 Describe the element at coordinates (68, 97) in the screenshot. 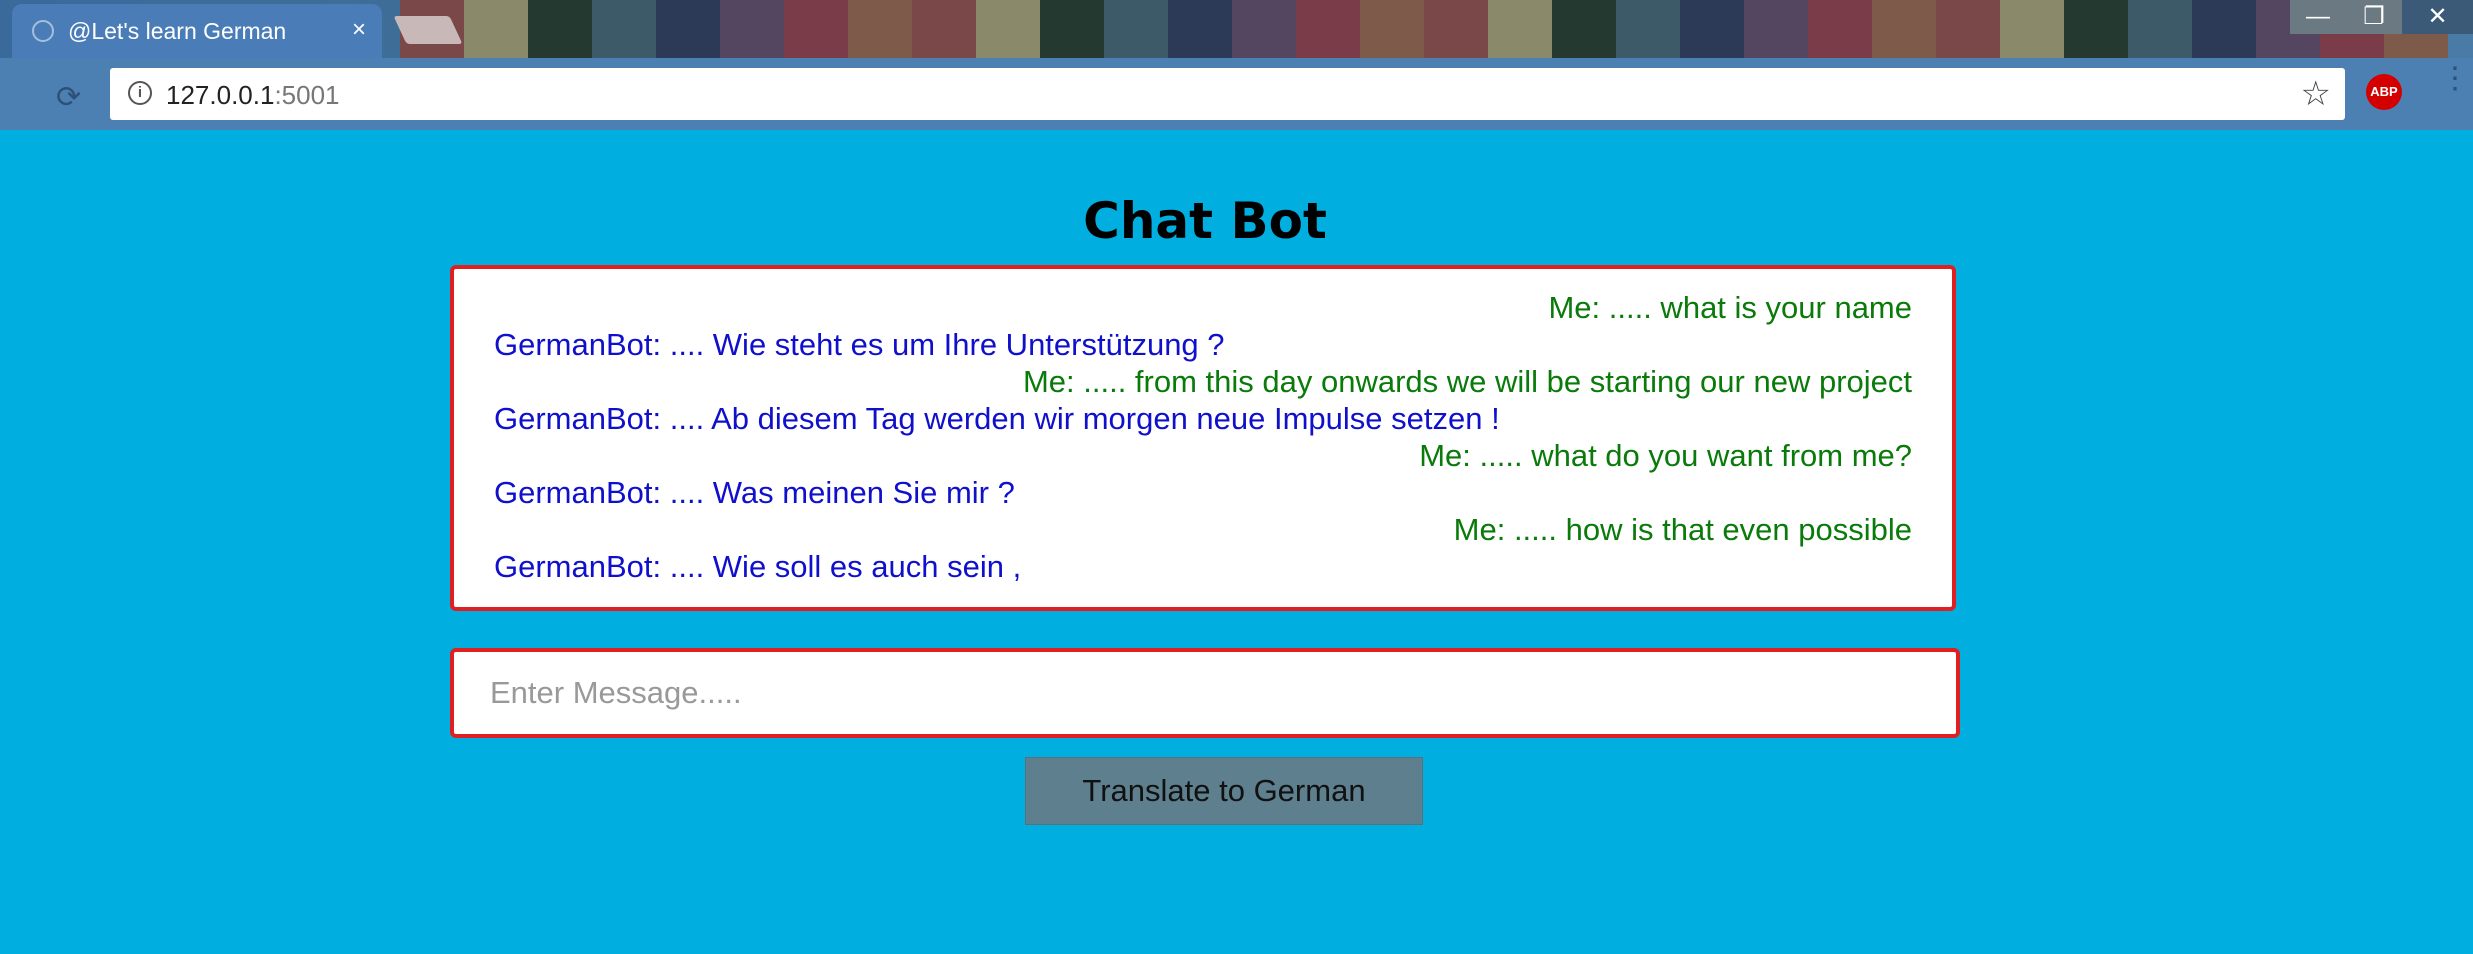

I see `reload-icon: ⟳` at that location.